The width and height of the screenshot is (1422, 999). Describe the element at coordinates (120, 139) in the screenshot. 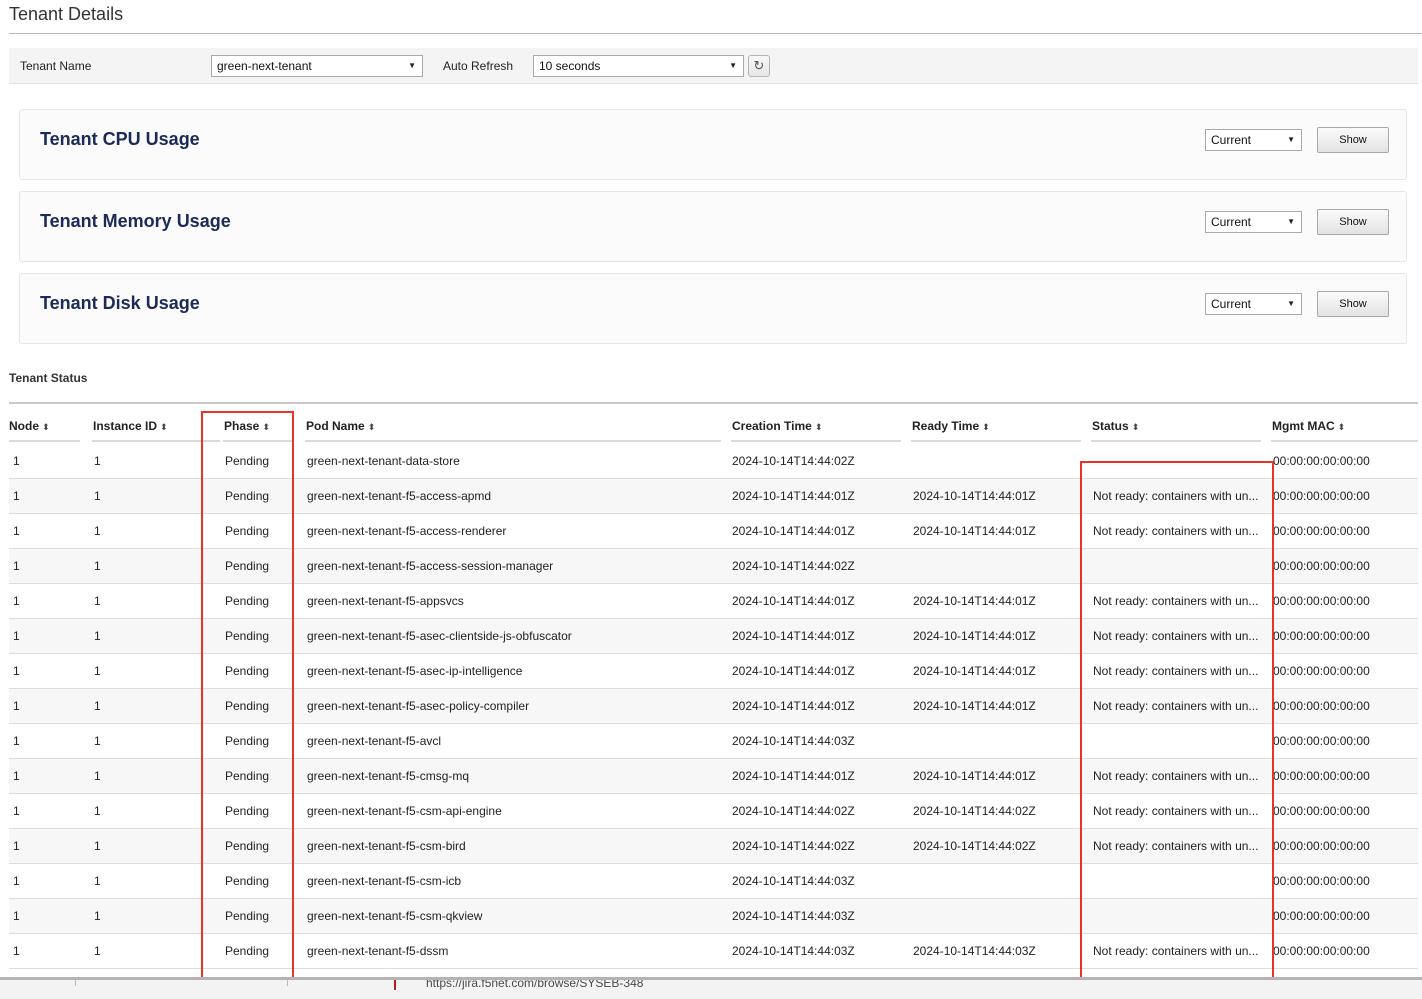

I see `cpu-usage-title: Tenant CPU Usage` at that location.